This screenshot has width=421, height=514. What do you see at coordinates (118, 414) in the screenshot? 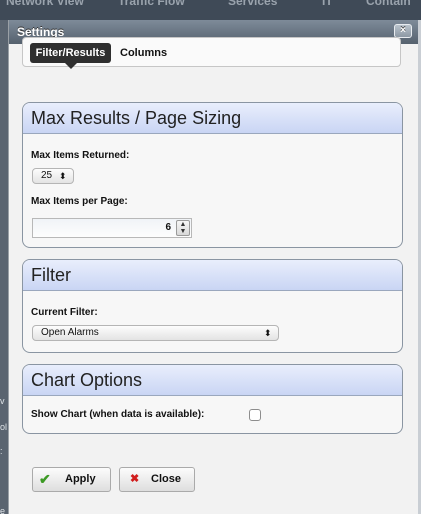
I see `show-chart-label: Show Chart (when data is available):` at bounding box center [118, 414].